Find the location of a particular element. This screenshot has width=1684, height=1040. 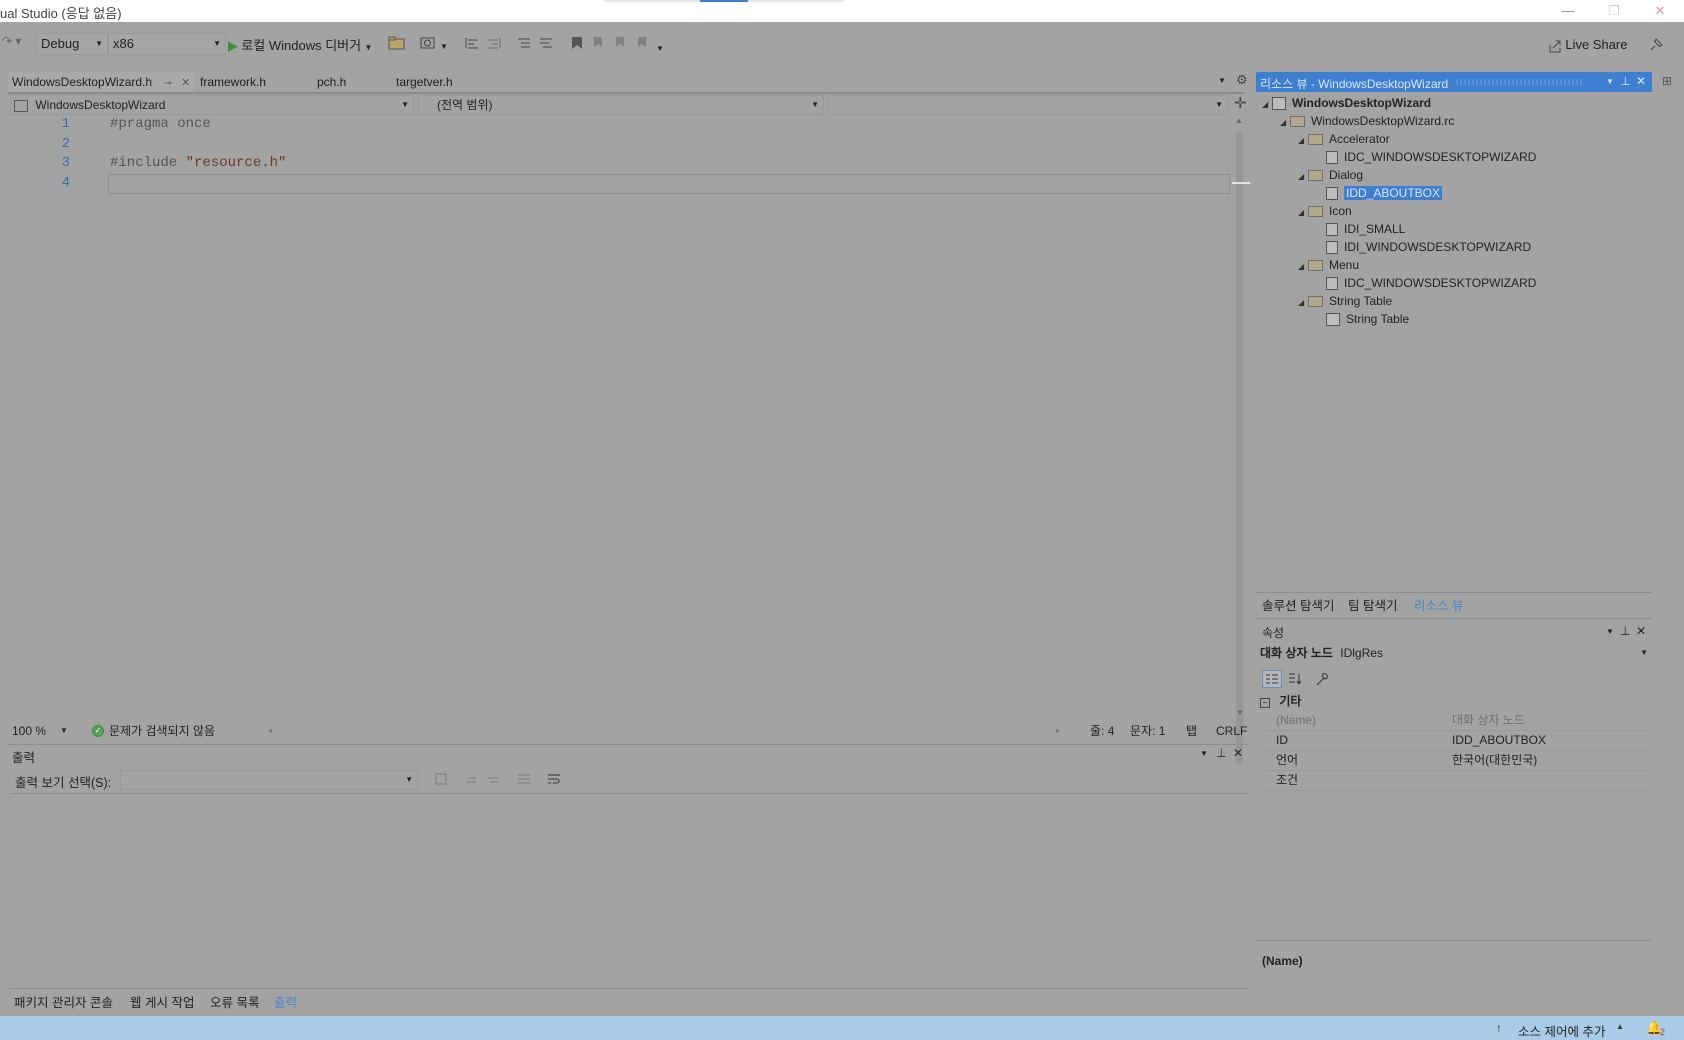

current-line-highlight is located at coordinates (669, 184).